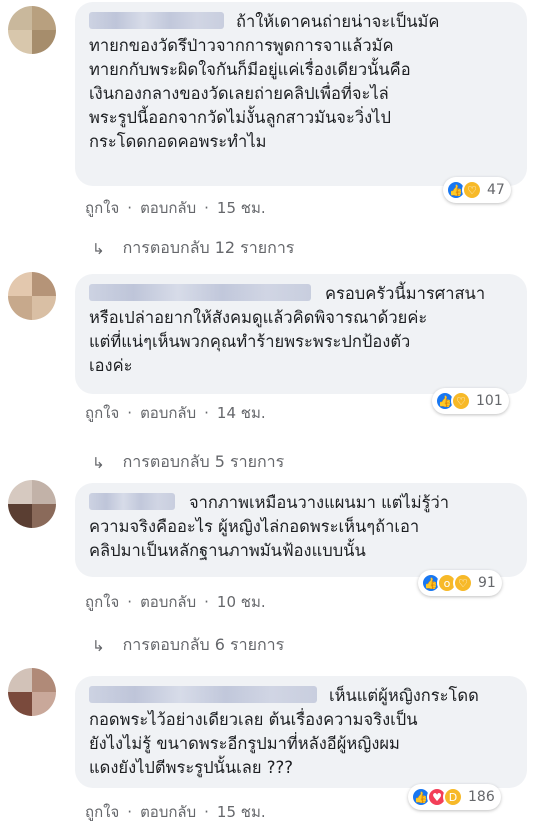 The width and height of the screenshot is (550, 838). I want to click on timestamp: 10 ชม., so click(241, 602).